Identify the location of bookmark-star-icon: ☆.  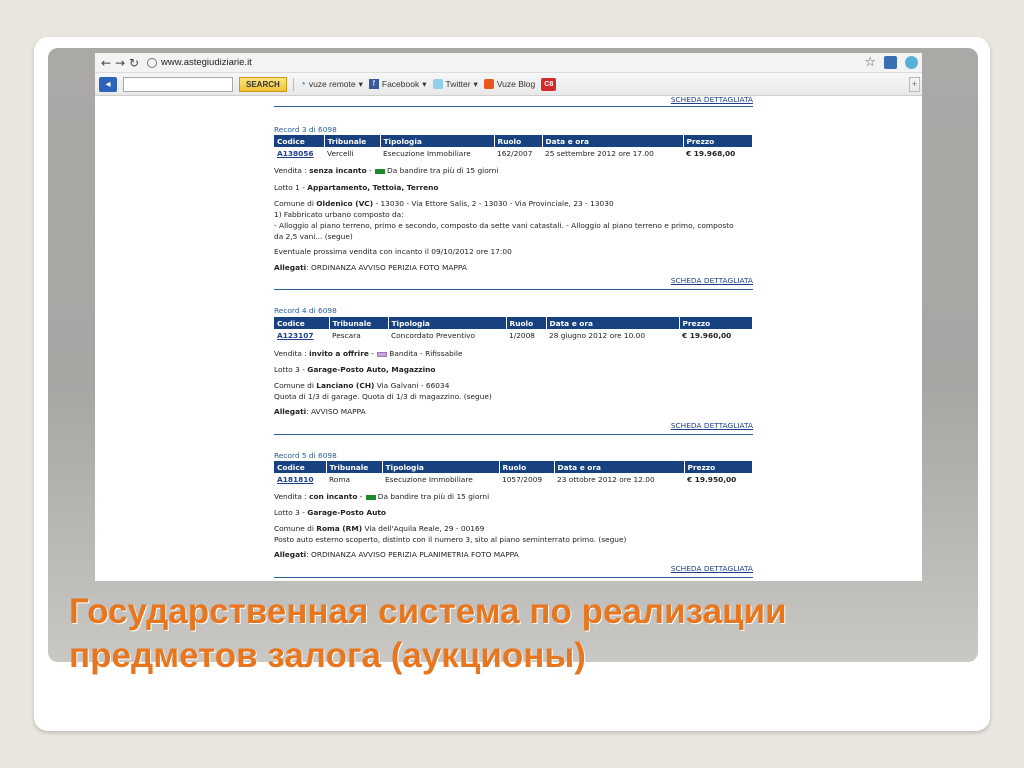
(870, 62).